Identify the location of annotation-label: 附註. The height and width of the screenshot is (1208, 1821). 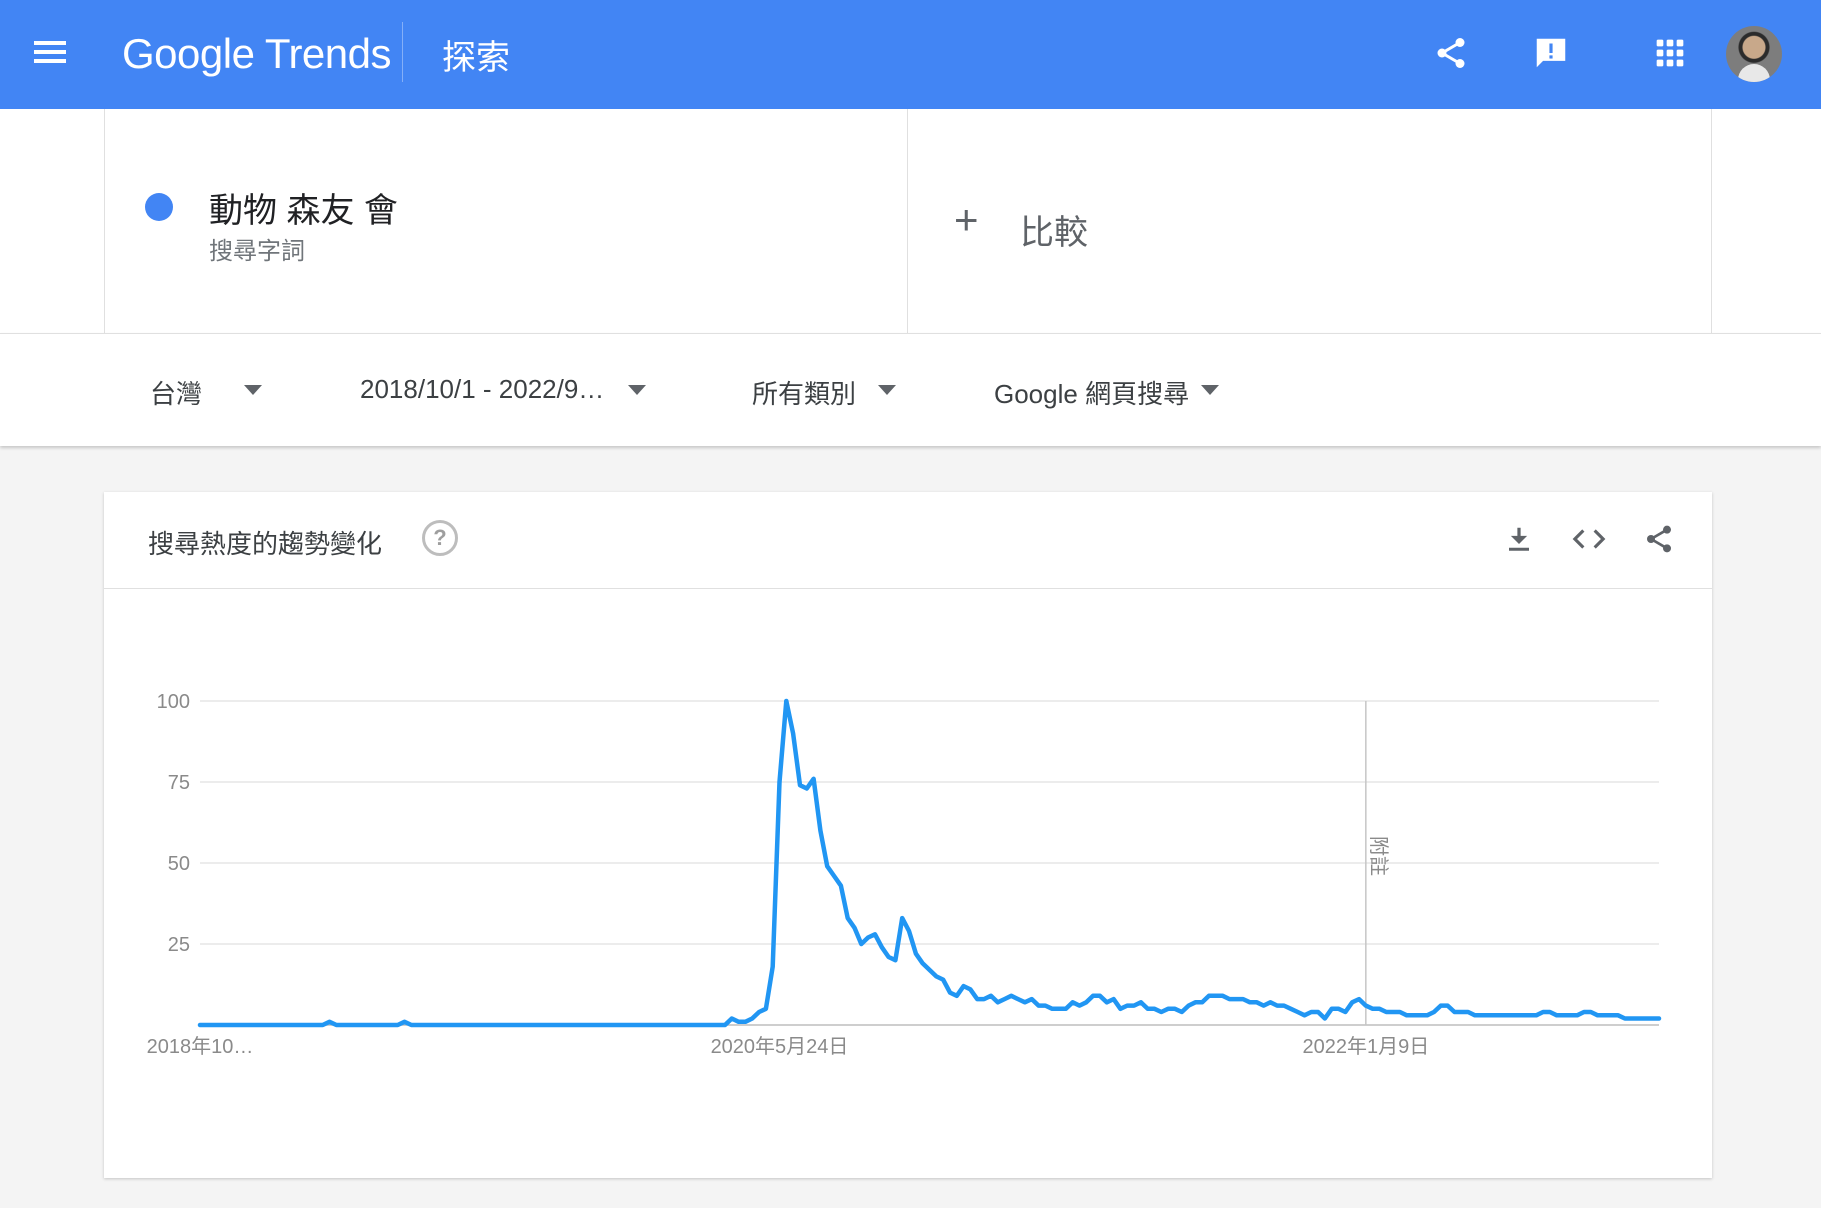
(1378, 856).